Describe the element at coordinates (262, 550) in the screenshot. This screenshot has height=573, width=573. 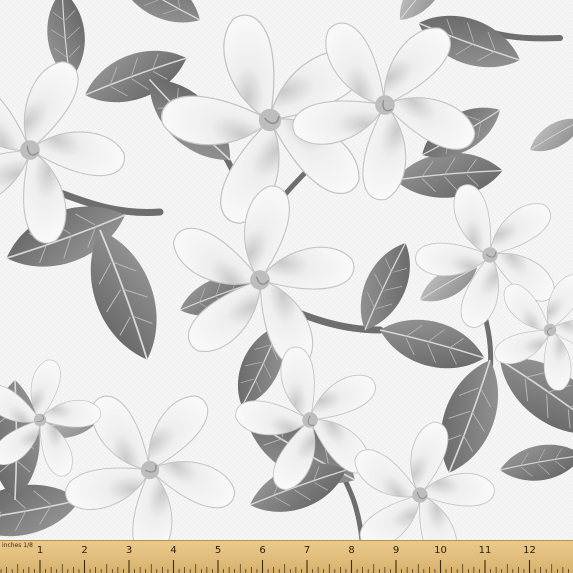
I see `ruler-number: 6` at that location.